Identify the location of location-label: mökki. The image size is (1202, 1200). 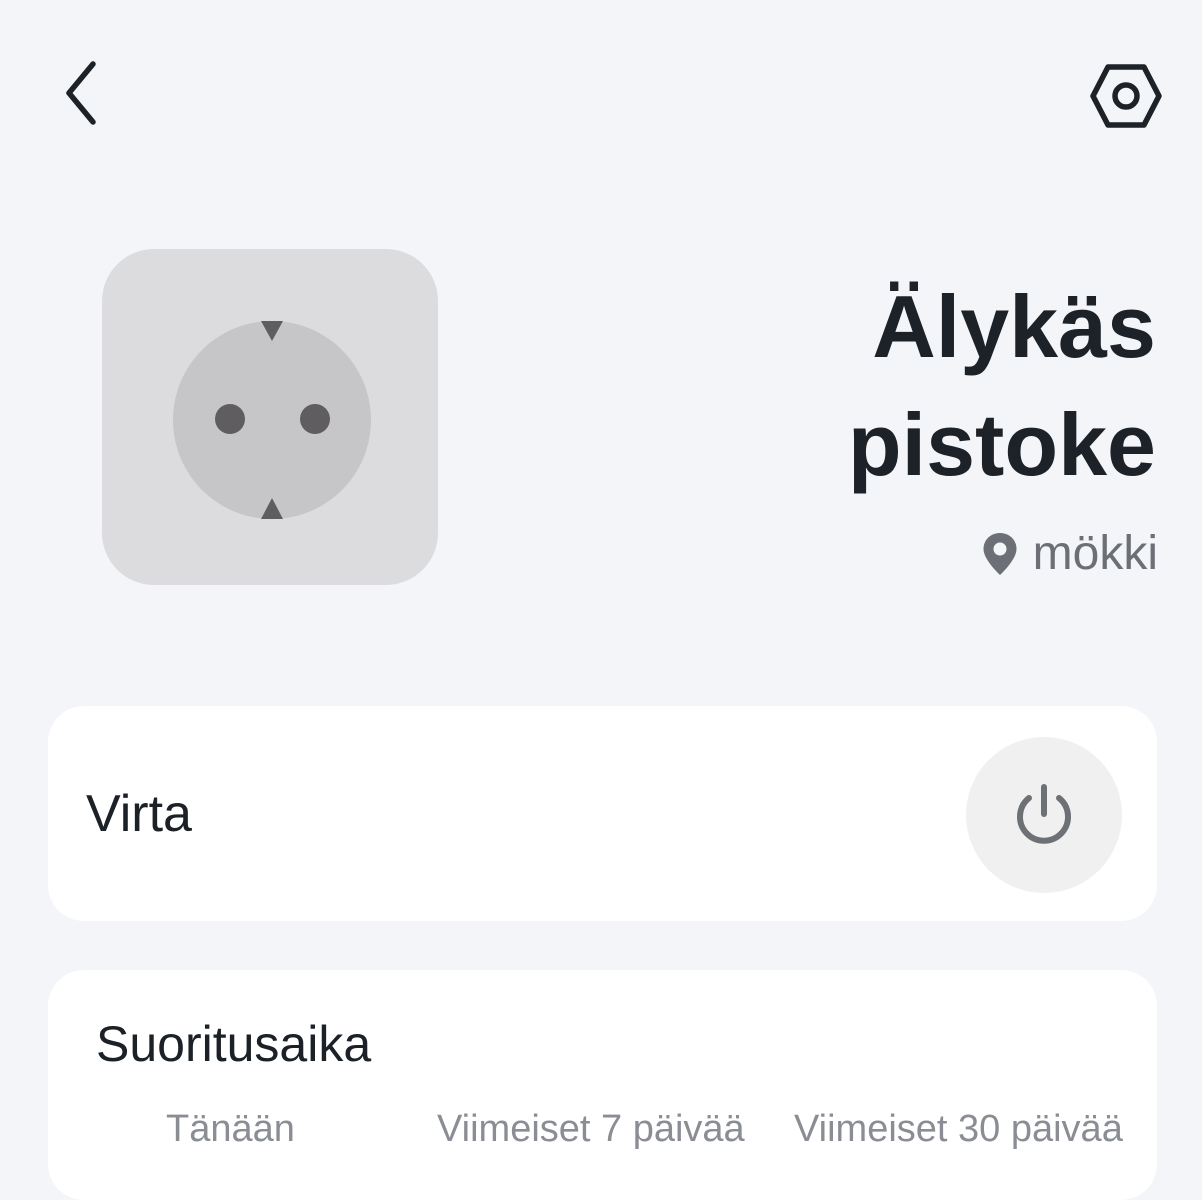
(1095, 553).